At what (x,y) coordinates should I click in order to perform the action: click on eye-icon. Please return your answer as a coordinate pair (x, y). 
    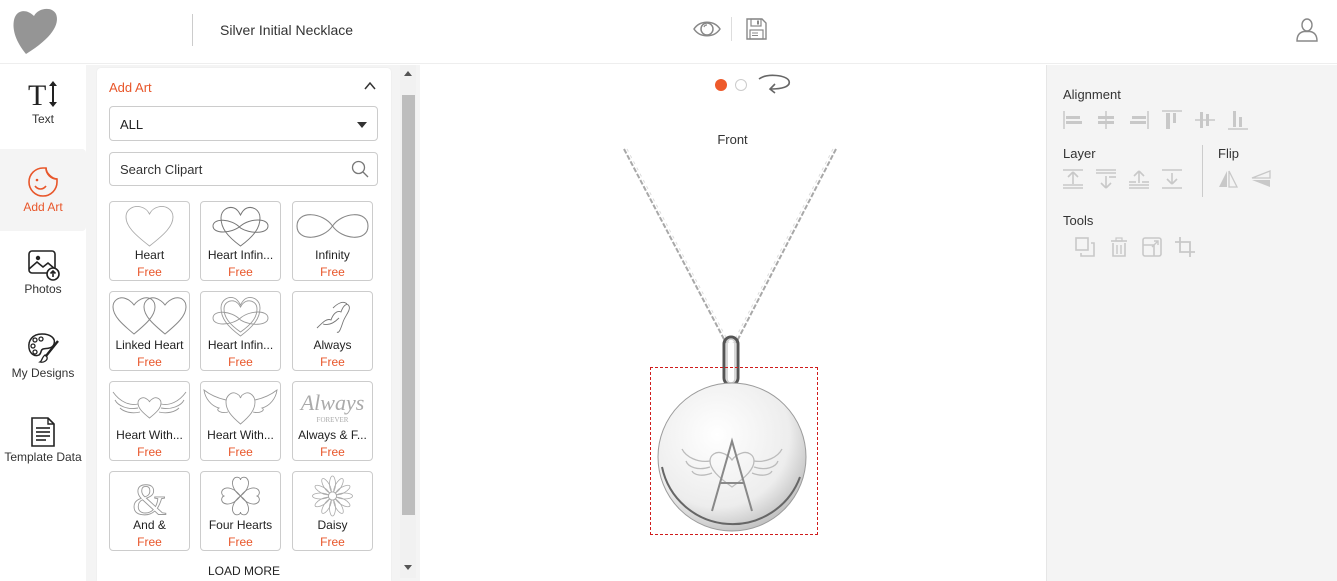
    Looking at the image, I should click on (707, 29).